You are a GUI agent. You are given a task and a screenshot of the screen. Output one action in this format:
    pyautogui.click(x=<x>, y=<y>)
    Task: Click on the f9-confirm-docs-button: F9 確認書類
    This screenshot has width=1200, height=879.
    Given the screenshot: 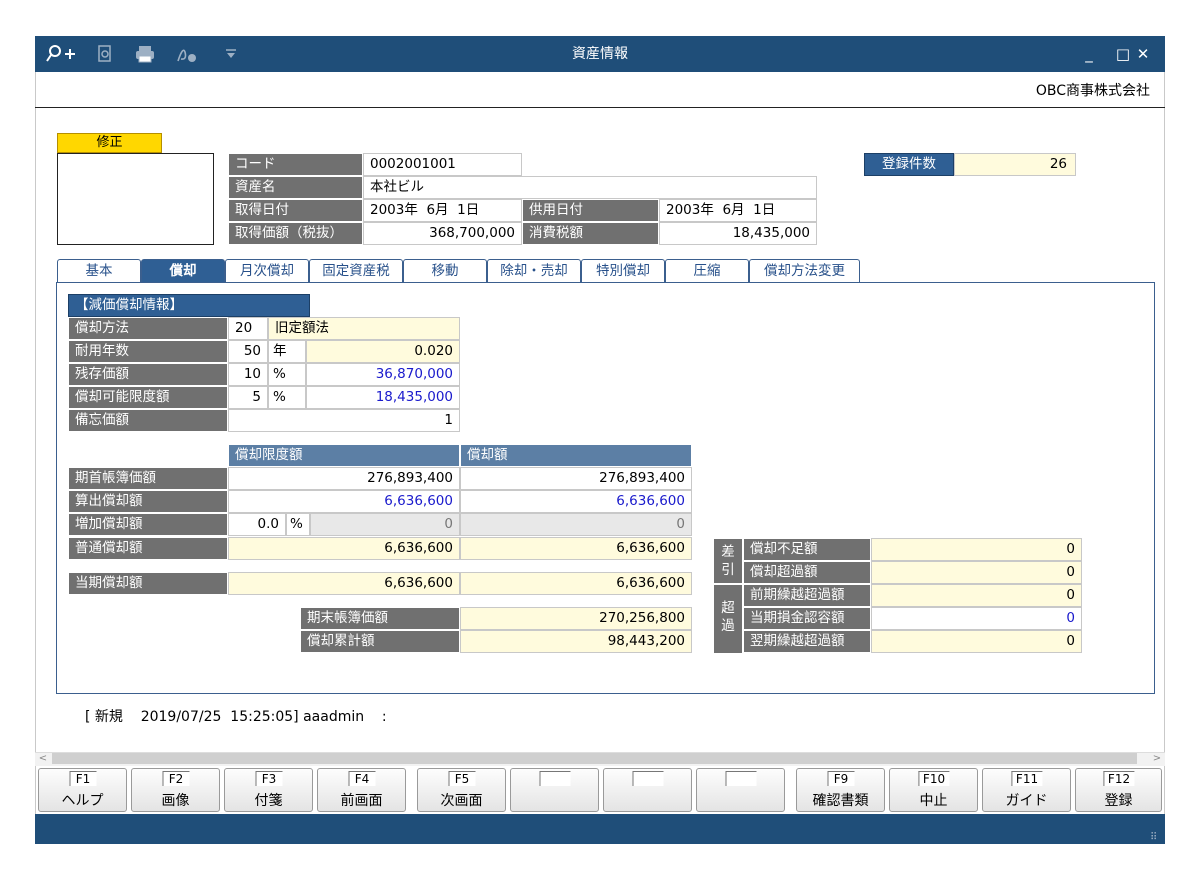 What is the action you would take?
    pyautogui.click(x=840, y=790)
    